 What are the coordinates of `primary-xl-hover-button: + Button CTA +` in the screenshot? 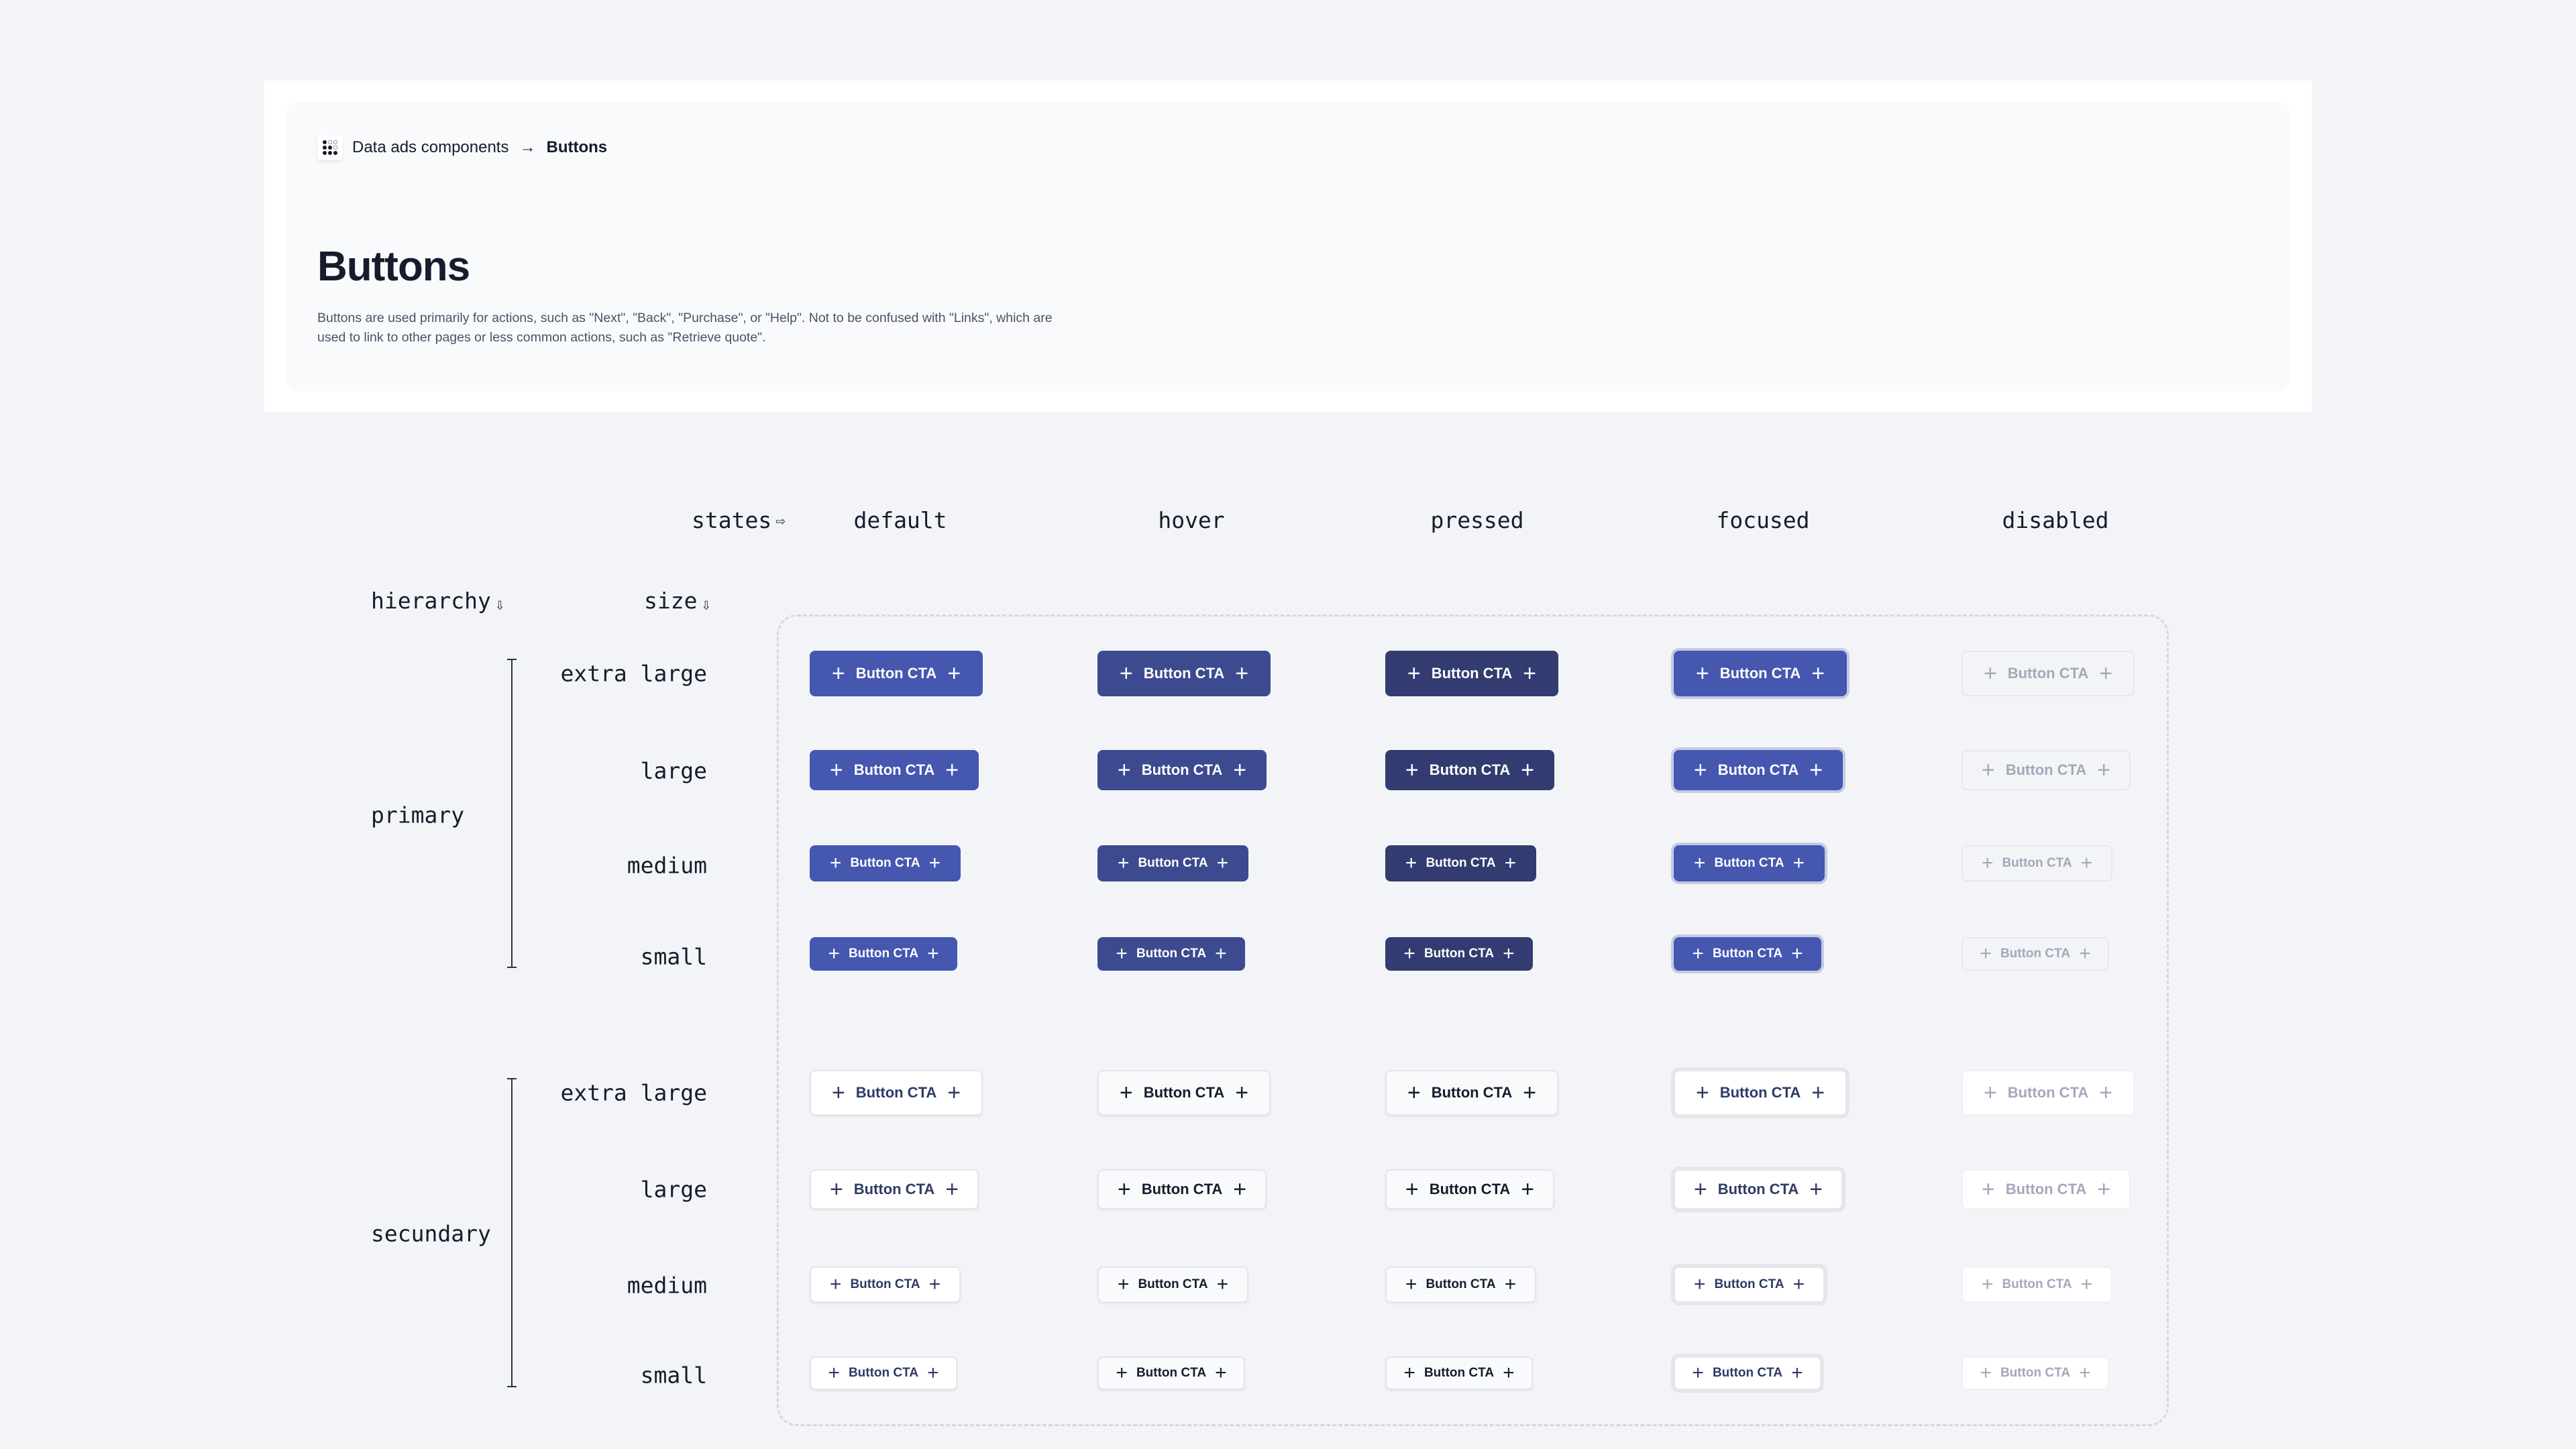 It's located at (1184, 673).